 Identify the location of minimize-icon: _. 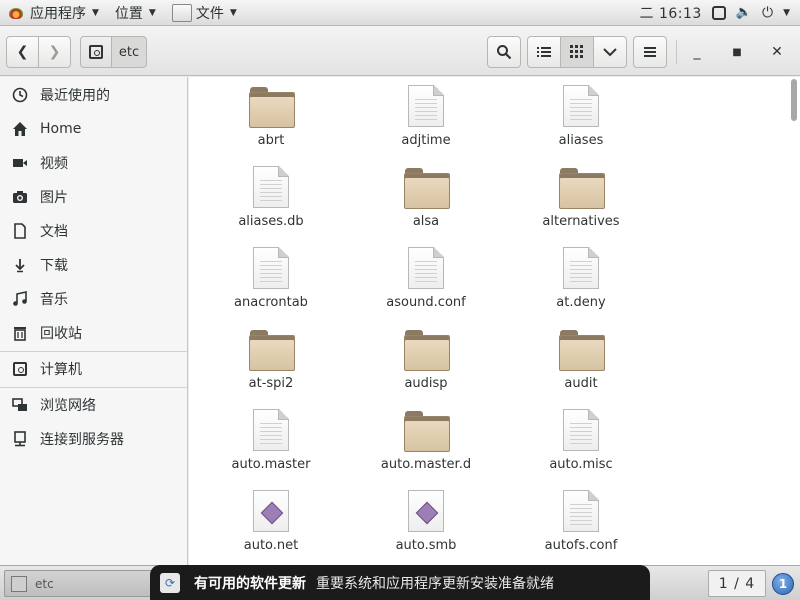
(697, 52).